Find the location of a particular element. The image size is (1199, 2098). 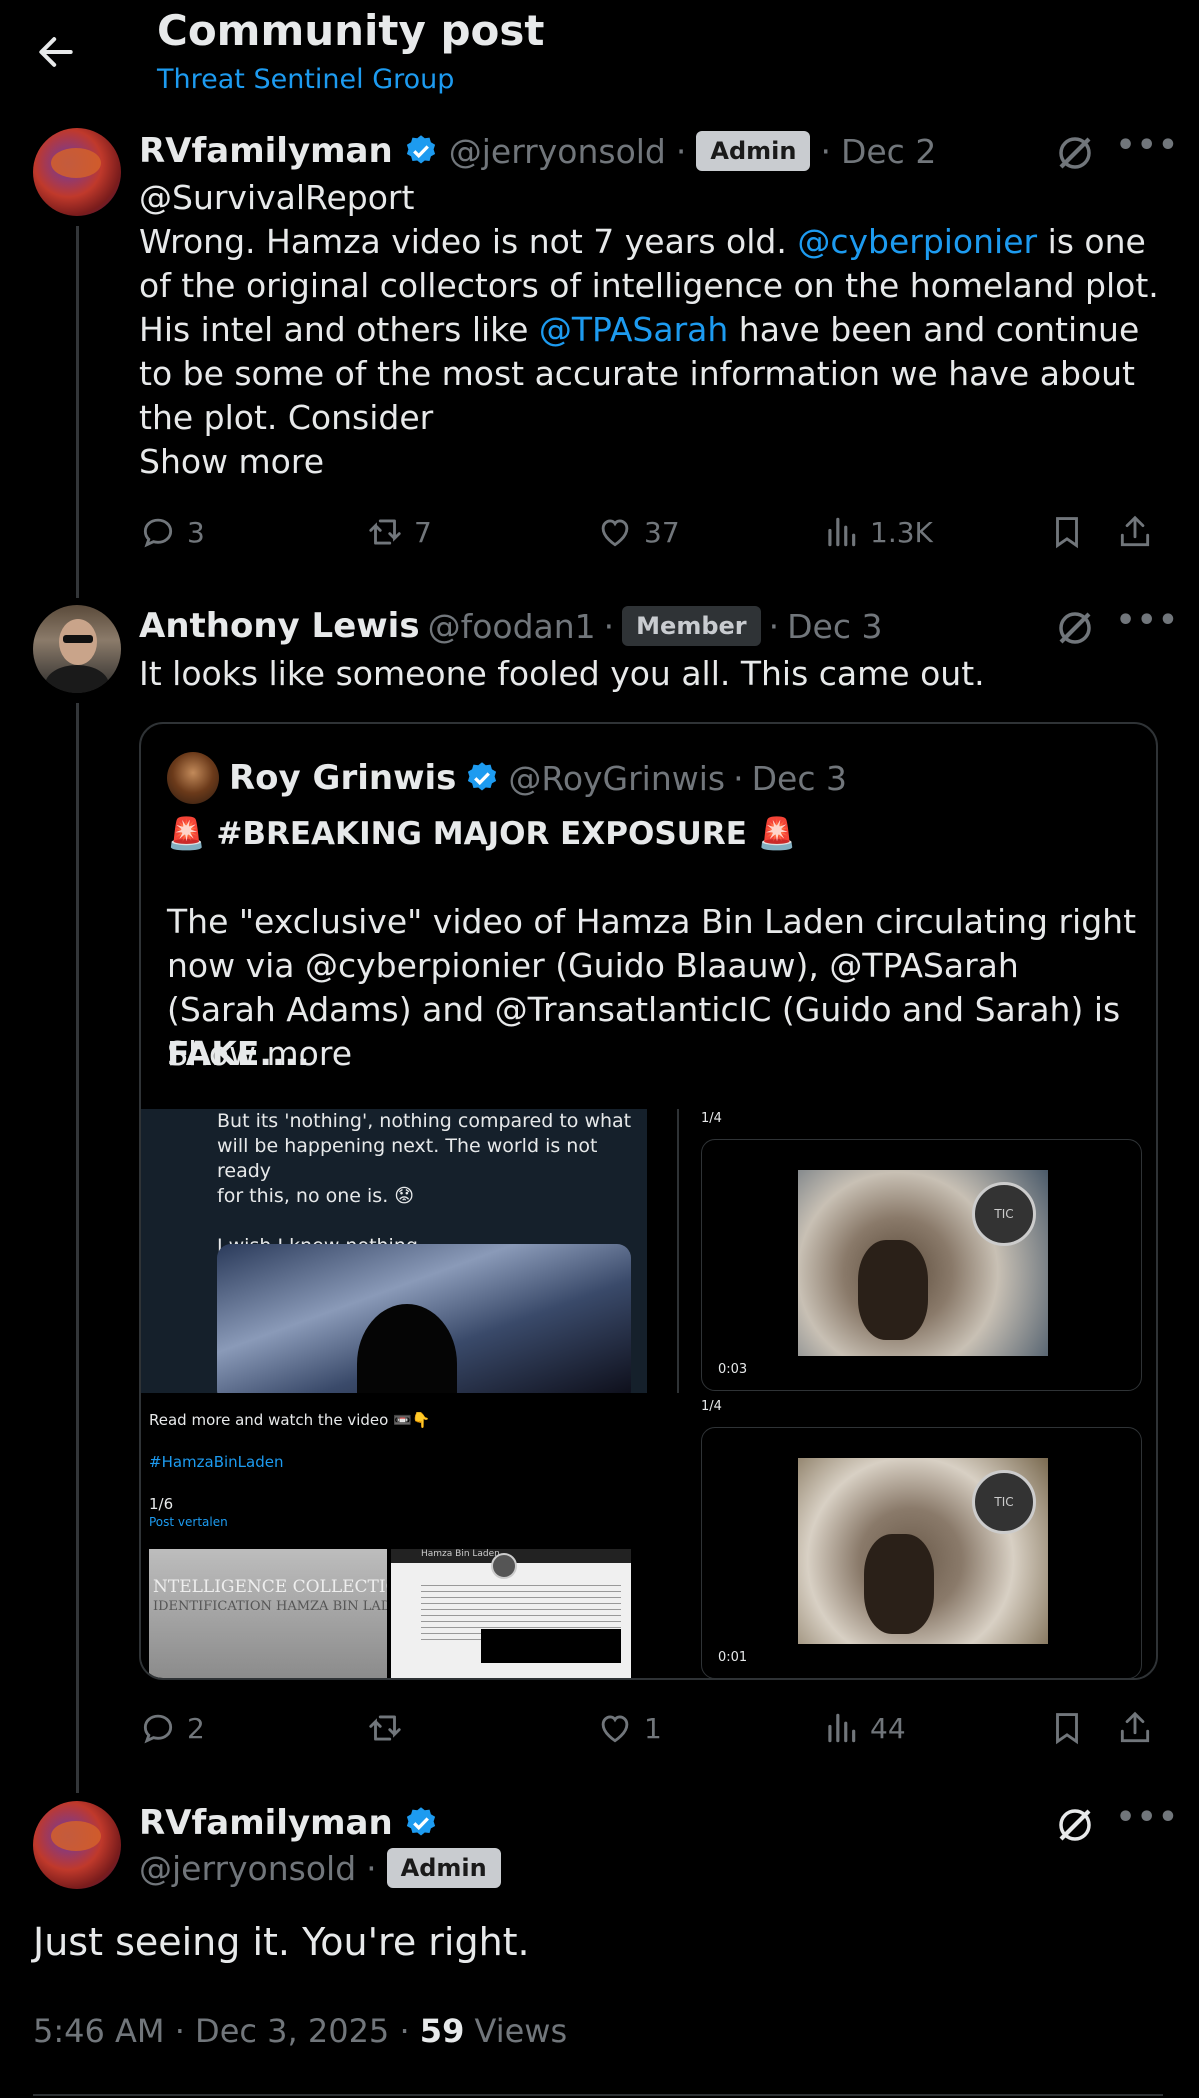

post-meta: 5:46 AM · Dec 3, 2025 · 59 Views is located at coordinates (300, 2031).